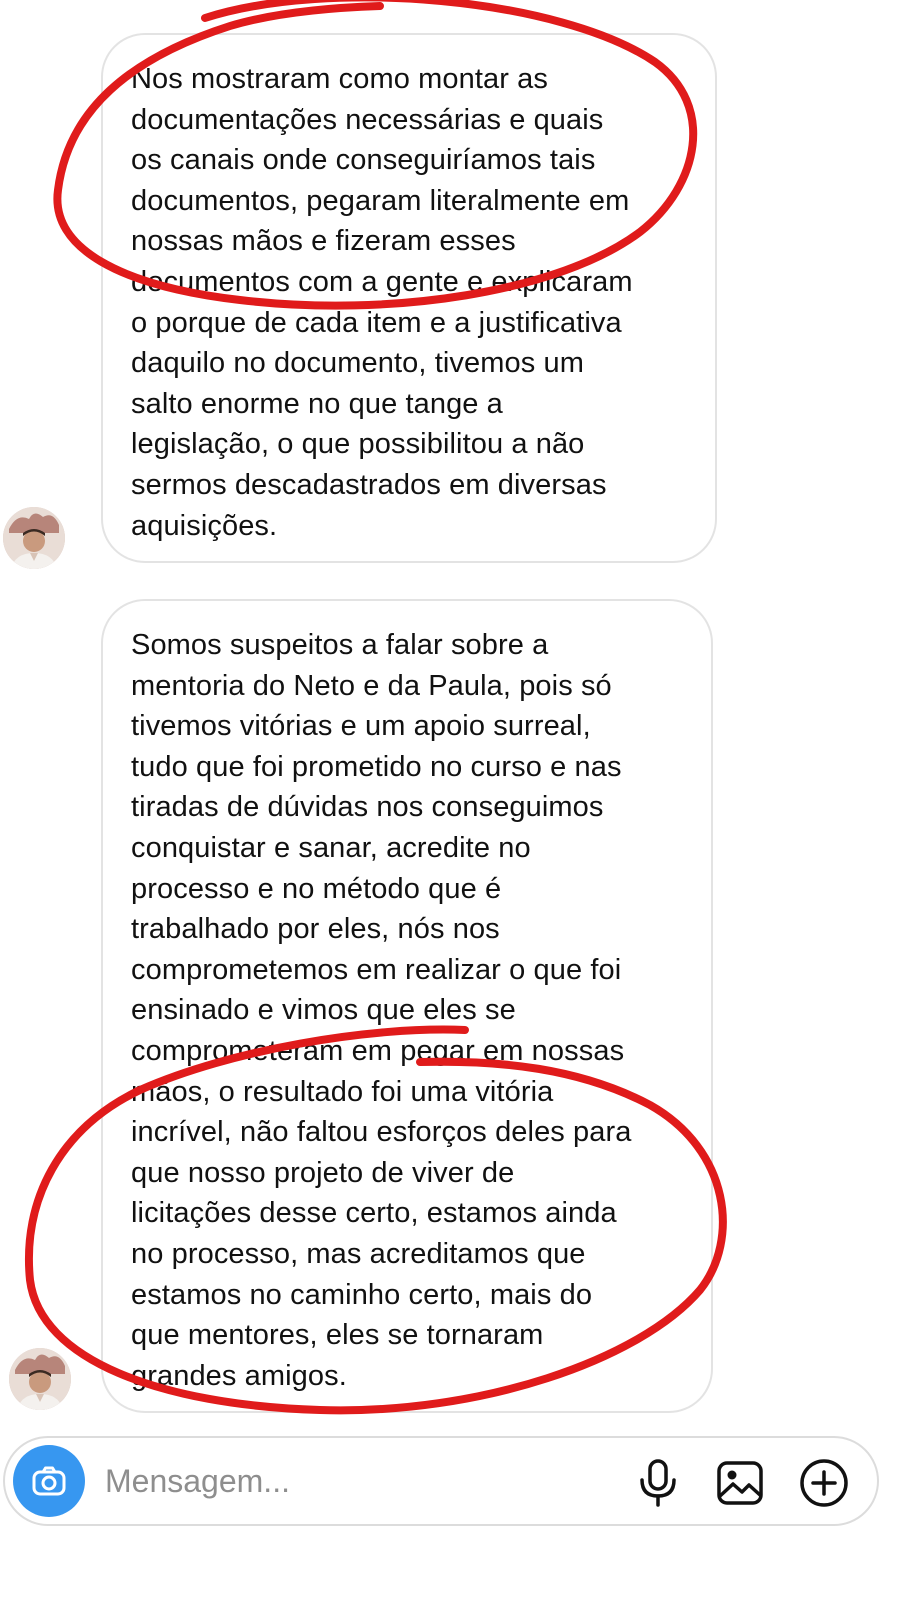 Image resolution: width=900 pixels, height=1600 pixels. I want to click on message-composer, so click(441, 1481).